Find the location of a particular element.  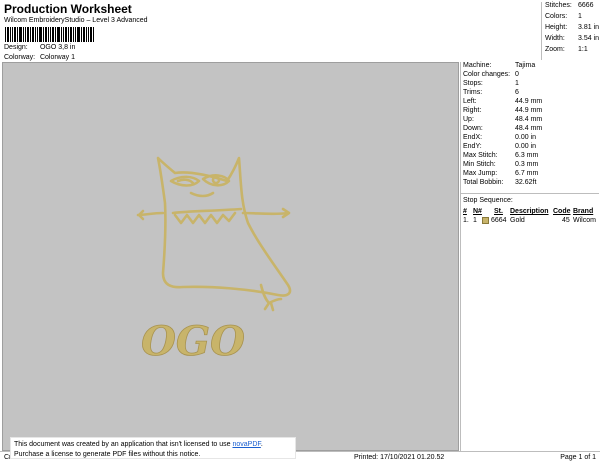

stat-value: 1:1 is located at coordinates (583, 49).